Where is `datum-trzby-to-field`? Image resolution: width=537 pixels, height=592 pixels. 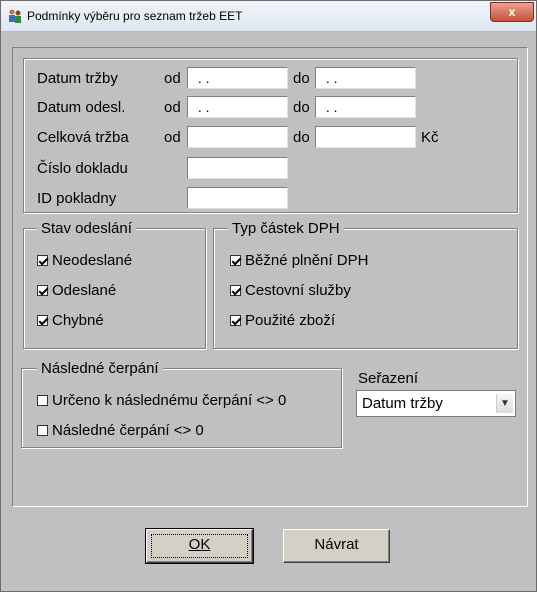 datum-trzby-to-field is located at coordinates (365, 78).